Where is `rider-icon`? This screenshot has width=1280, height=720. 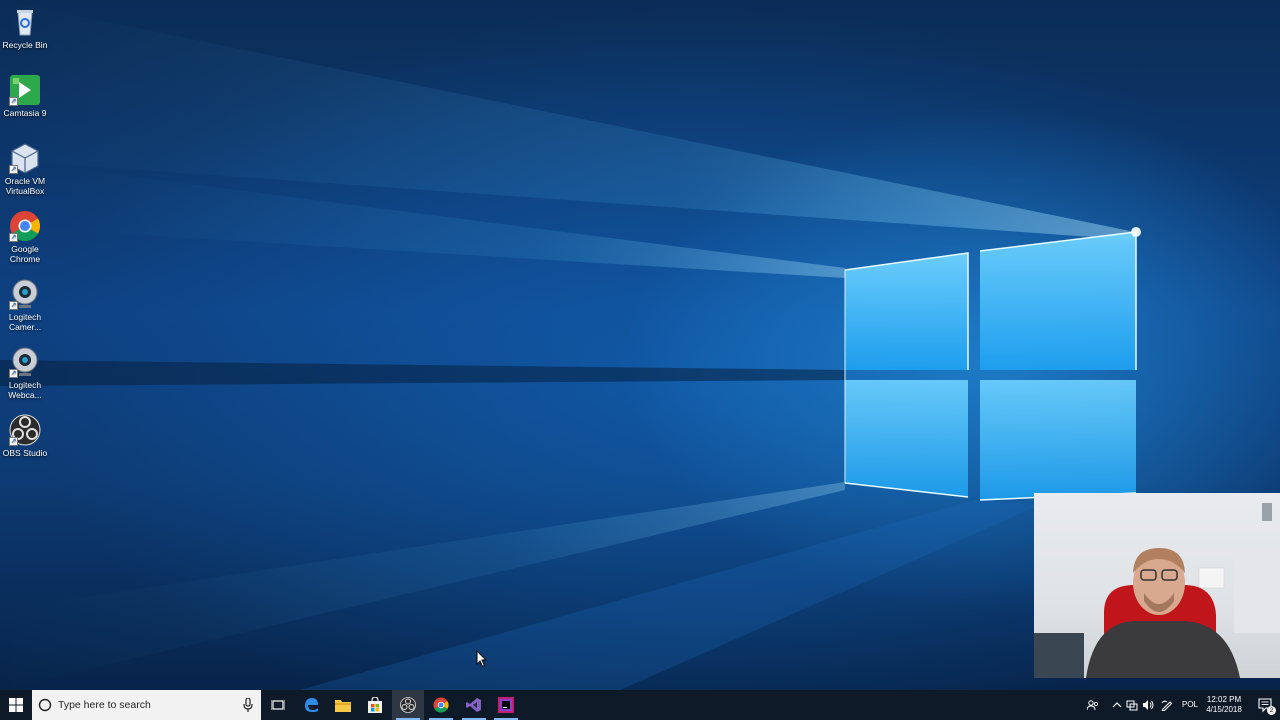 rider-icon is located at coordinates (506, 705).